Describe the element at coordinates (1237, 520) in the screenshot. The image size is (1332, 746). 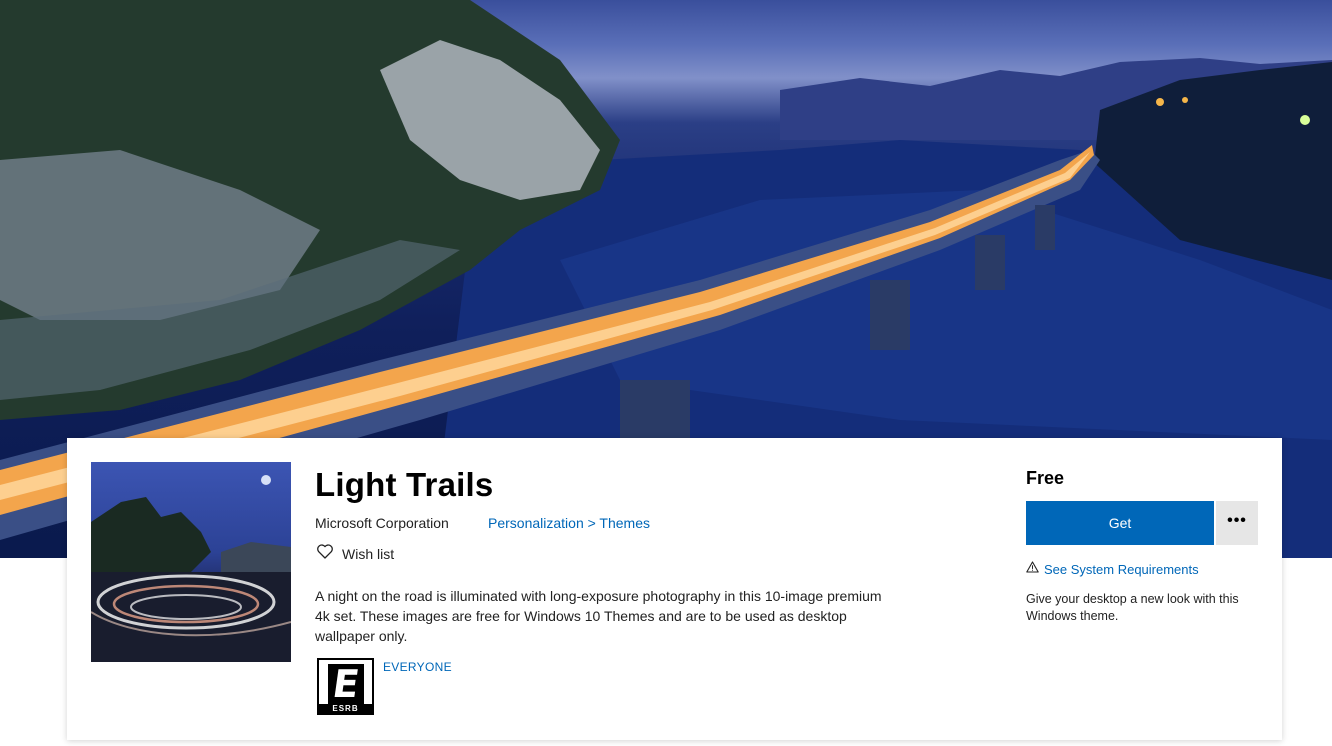
I see `ellipsis-icon: •••` at that location.